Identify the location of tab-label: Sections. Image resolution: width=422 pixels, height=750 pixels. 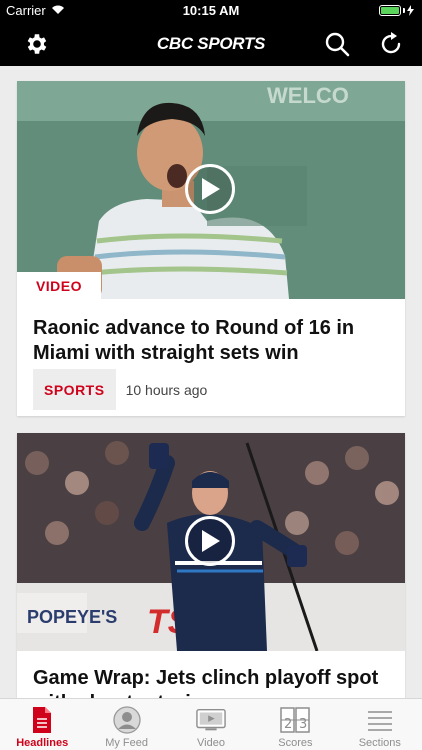
(379, 743).